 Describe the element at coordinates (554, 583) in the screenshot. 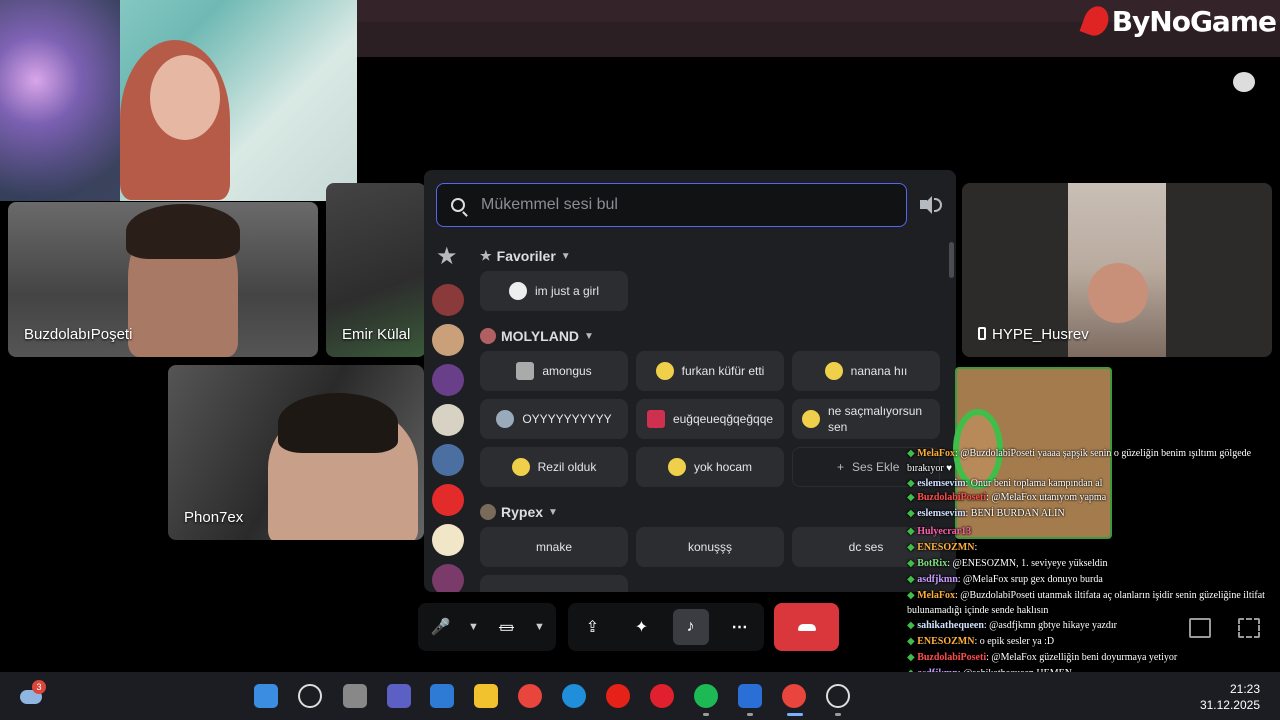

I see `sound-button` at that location.